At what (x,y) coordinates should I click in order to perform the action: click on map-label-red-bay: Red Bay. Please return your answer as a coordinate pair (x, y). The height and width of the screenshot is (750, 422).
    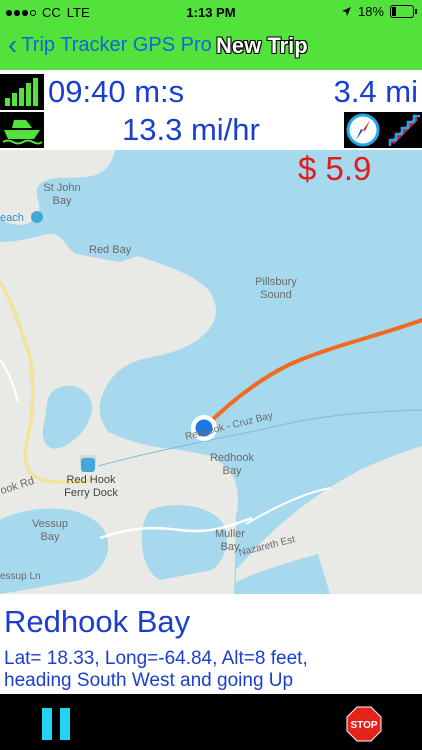
    Looking at the image, I should click on (110, 250).